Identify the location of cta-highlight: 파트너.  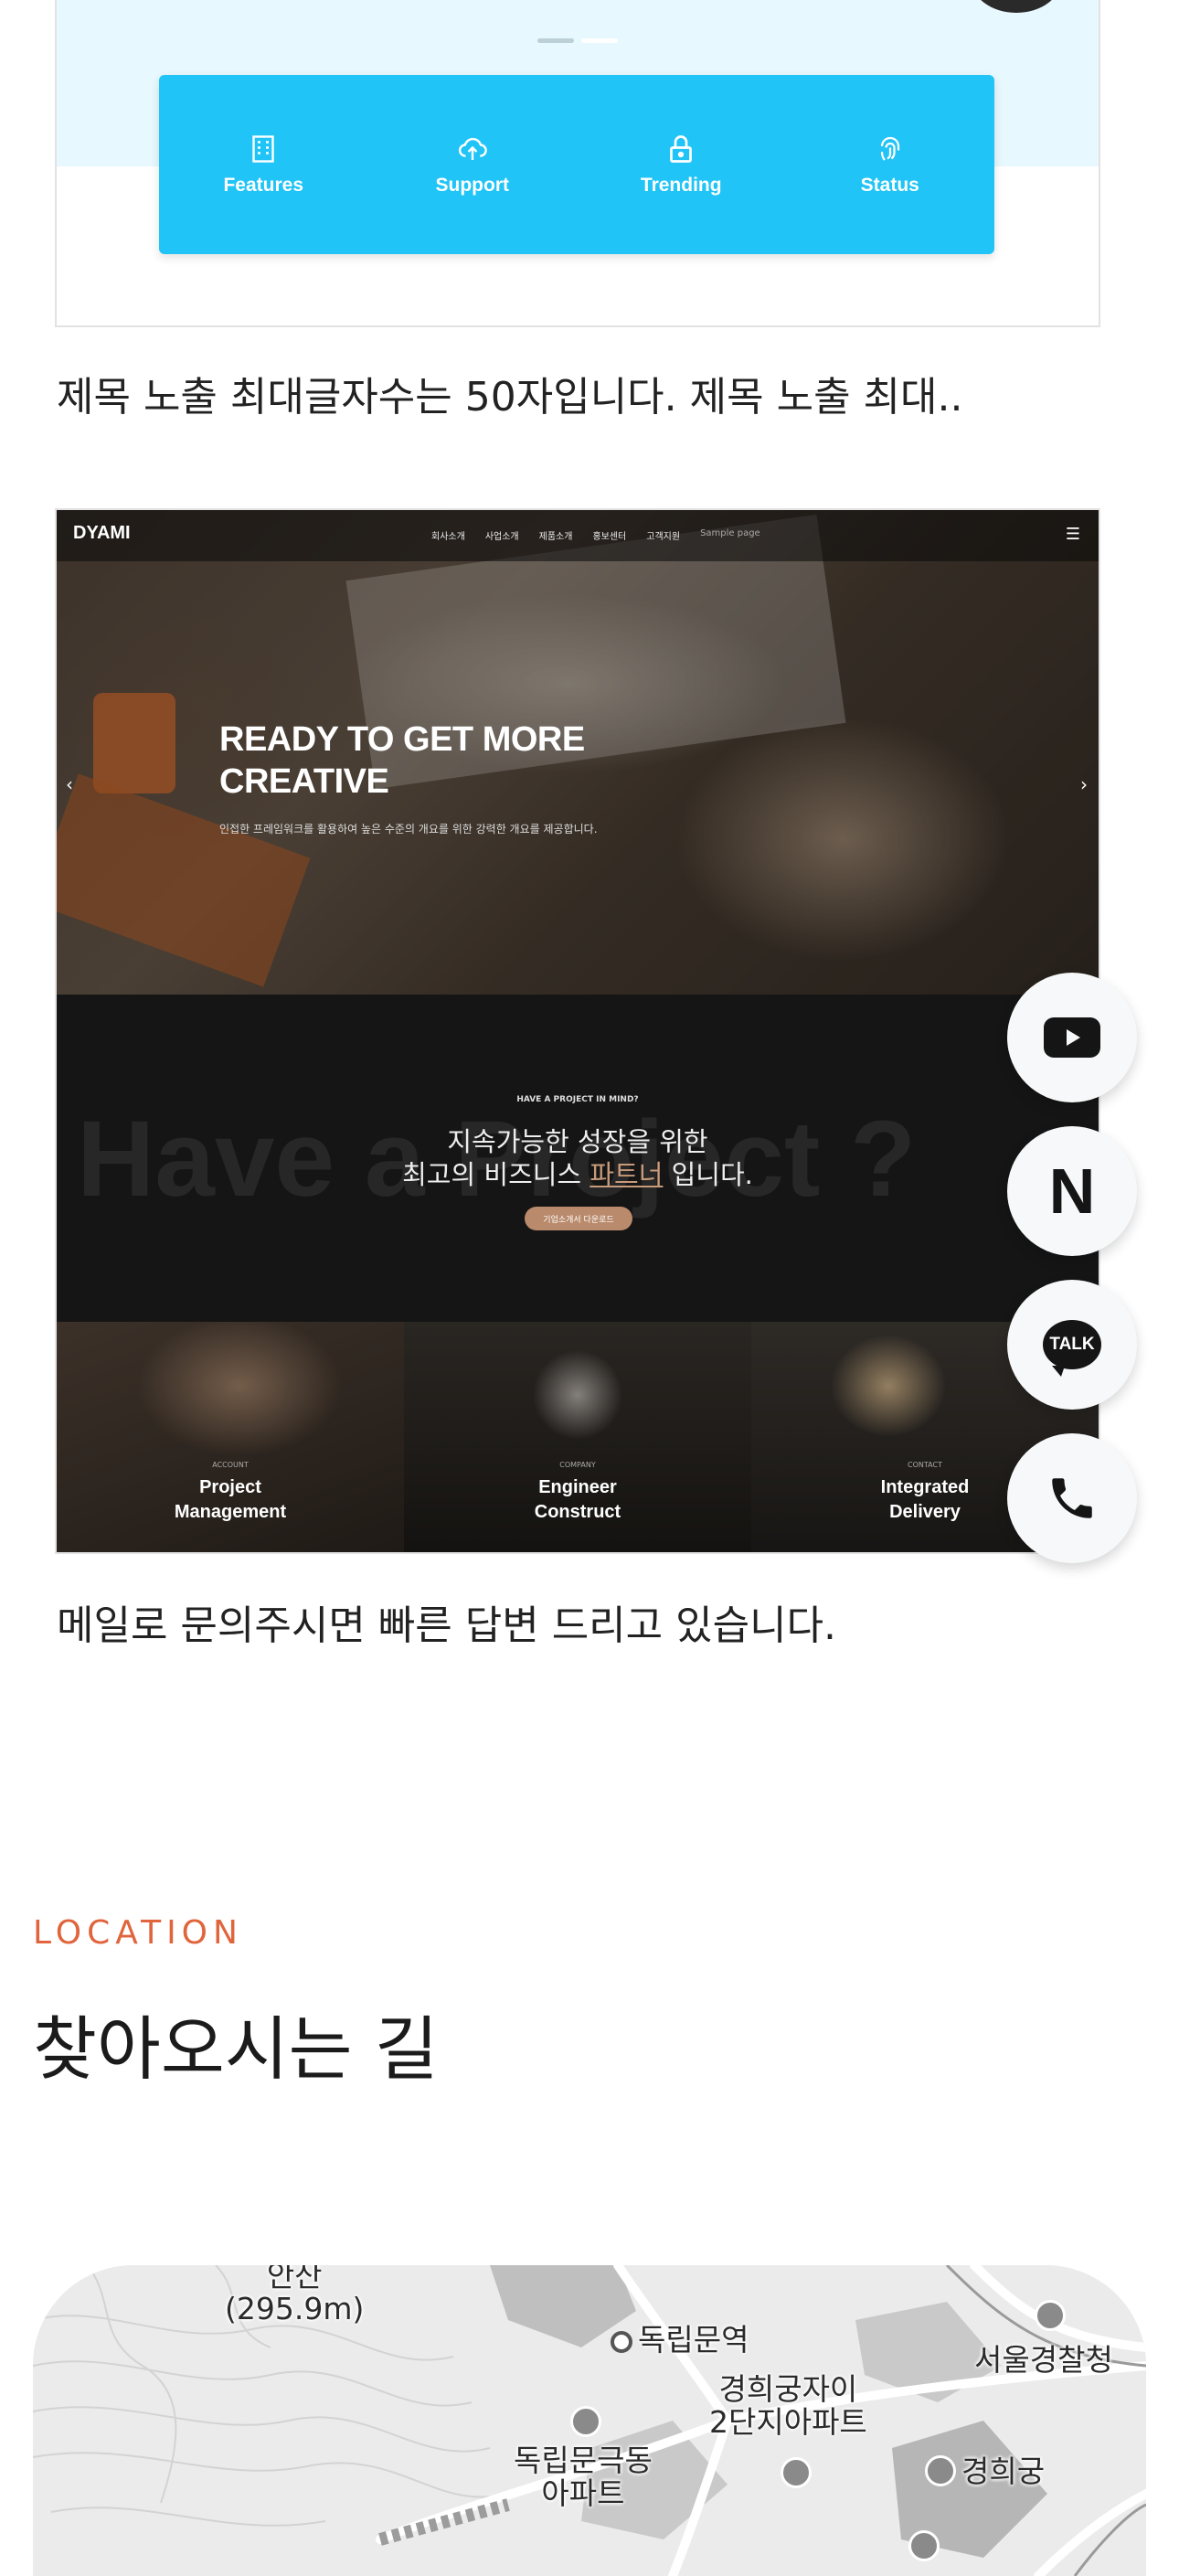
(627, 1174).